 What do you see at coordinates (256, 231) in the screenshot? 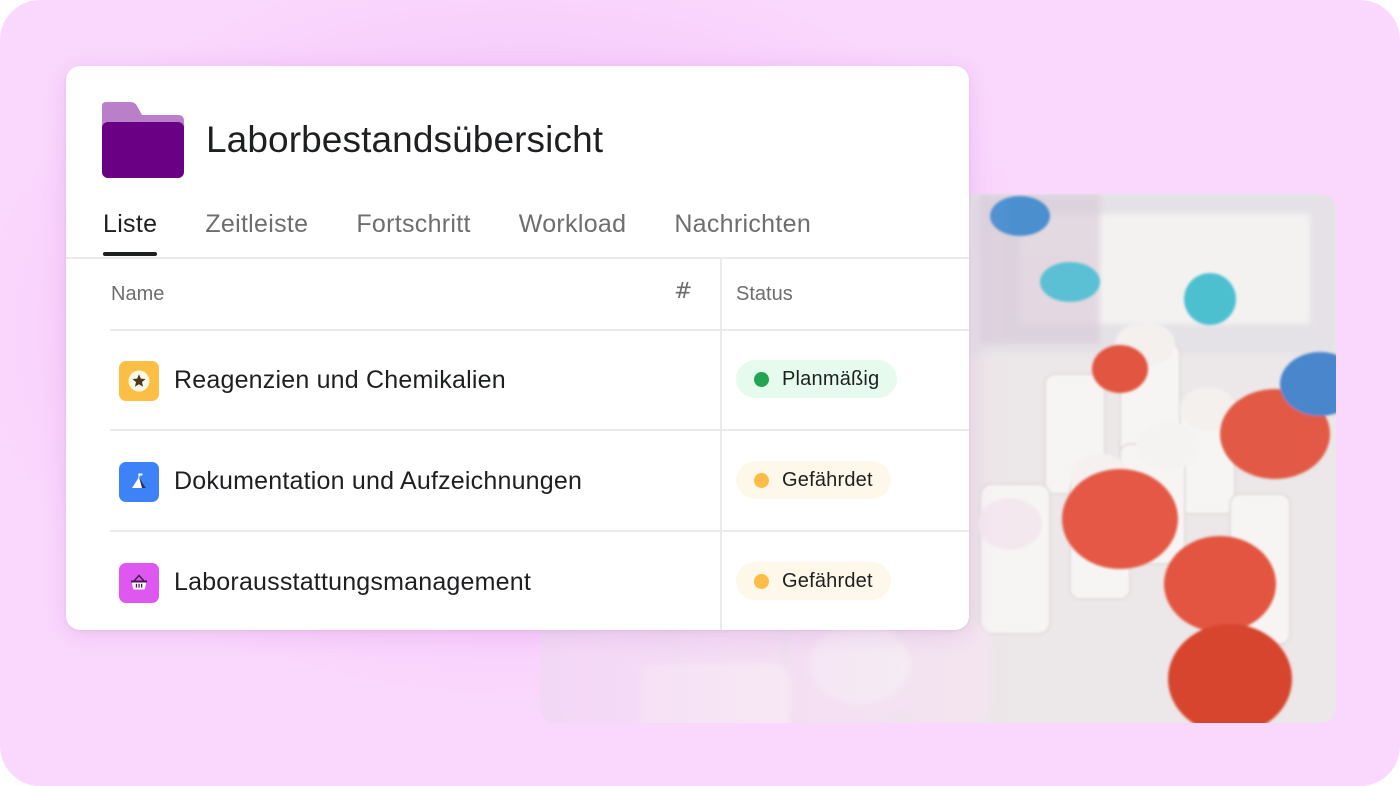
I see `tab-zeitleiste: Zeitleiste` at bounding box center [256, 231].